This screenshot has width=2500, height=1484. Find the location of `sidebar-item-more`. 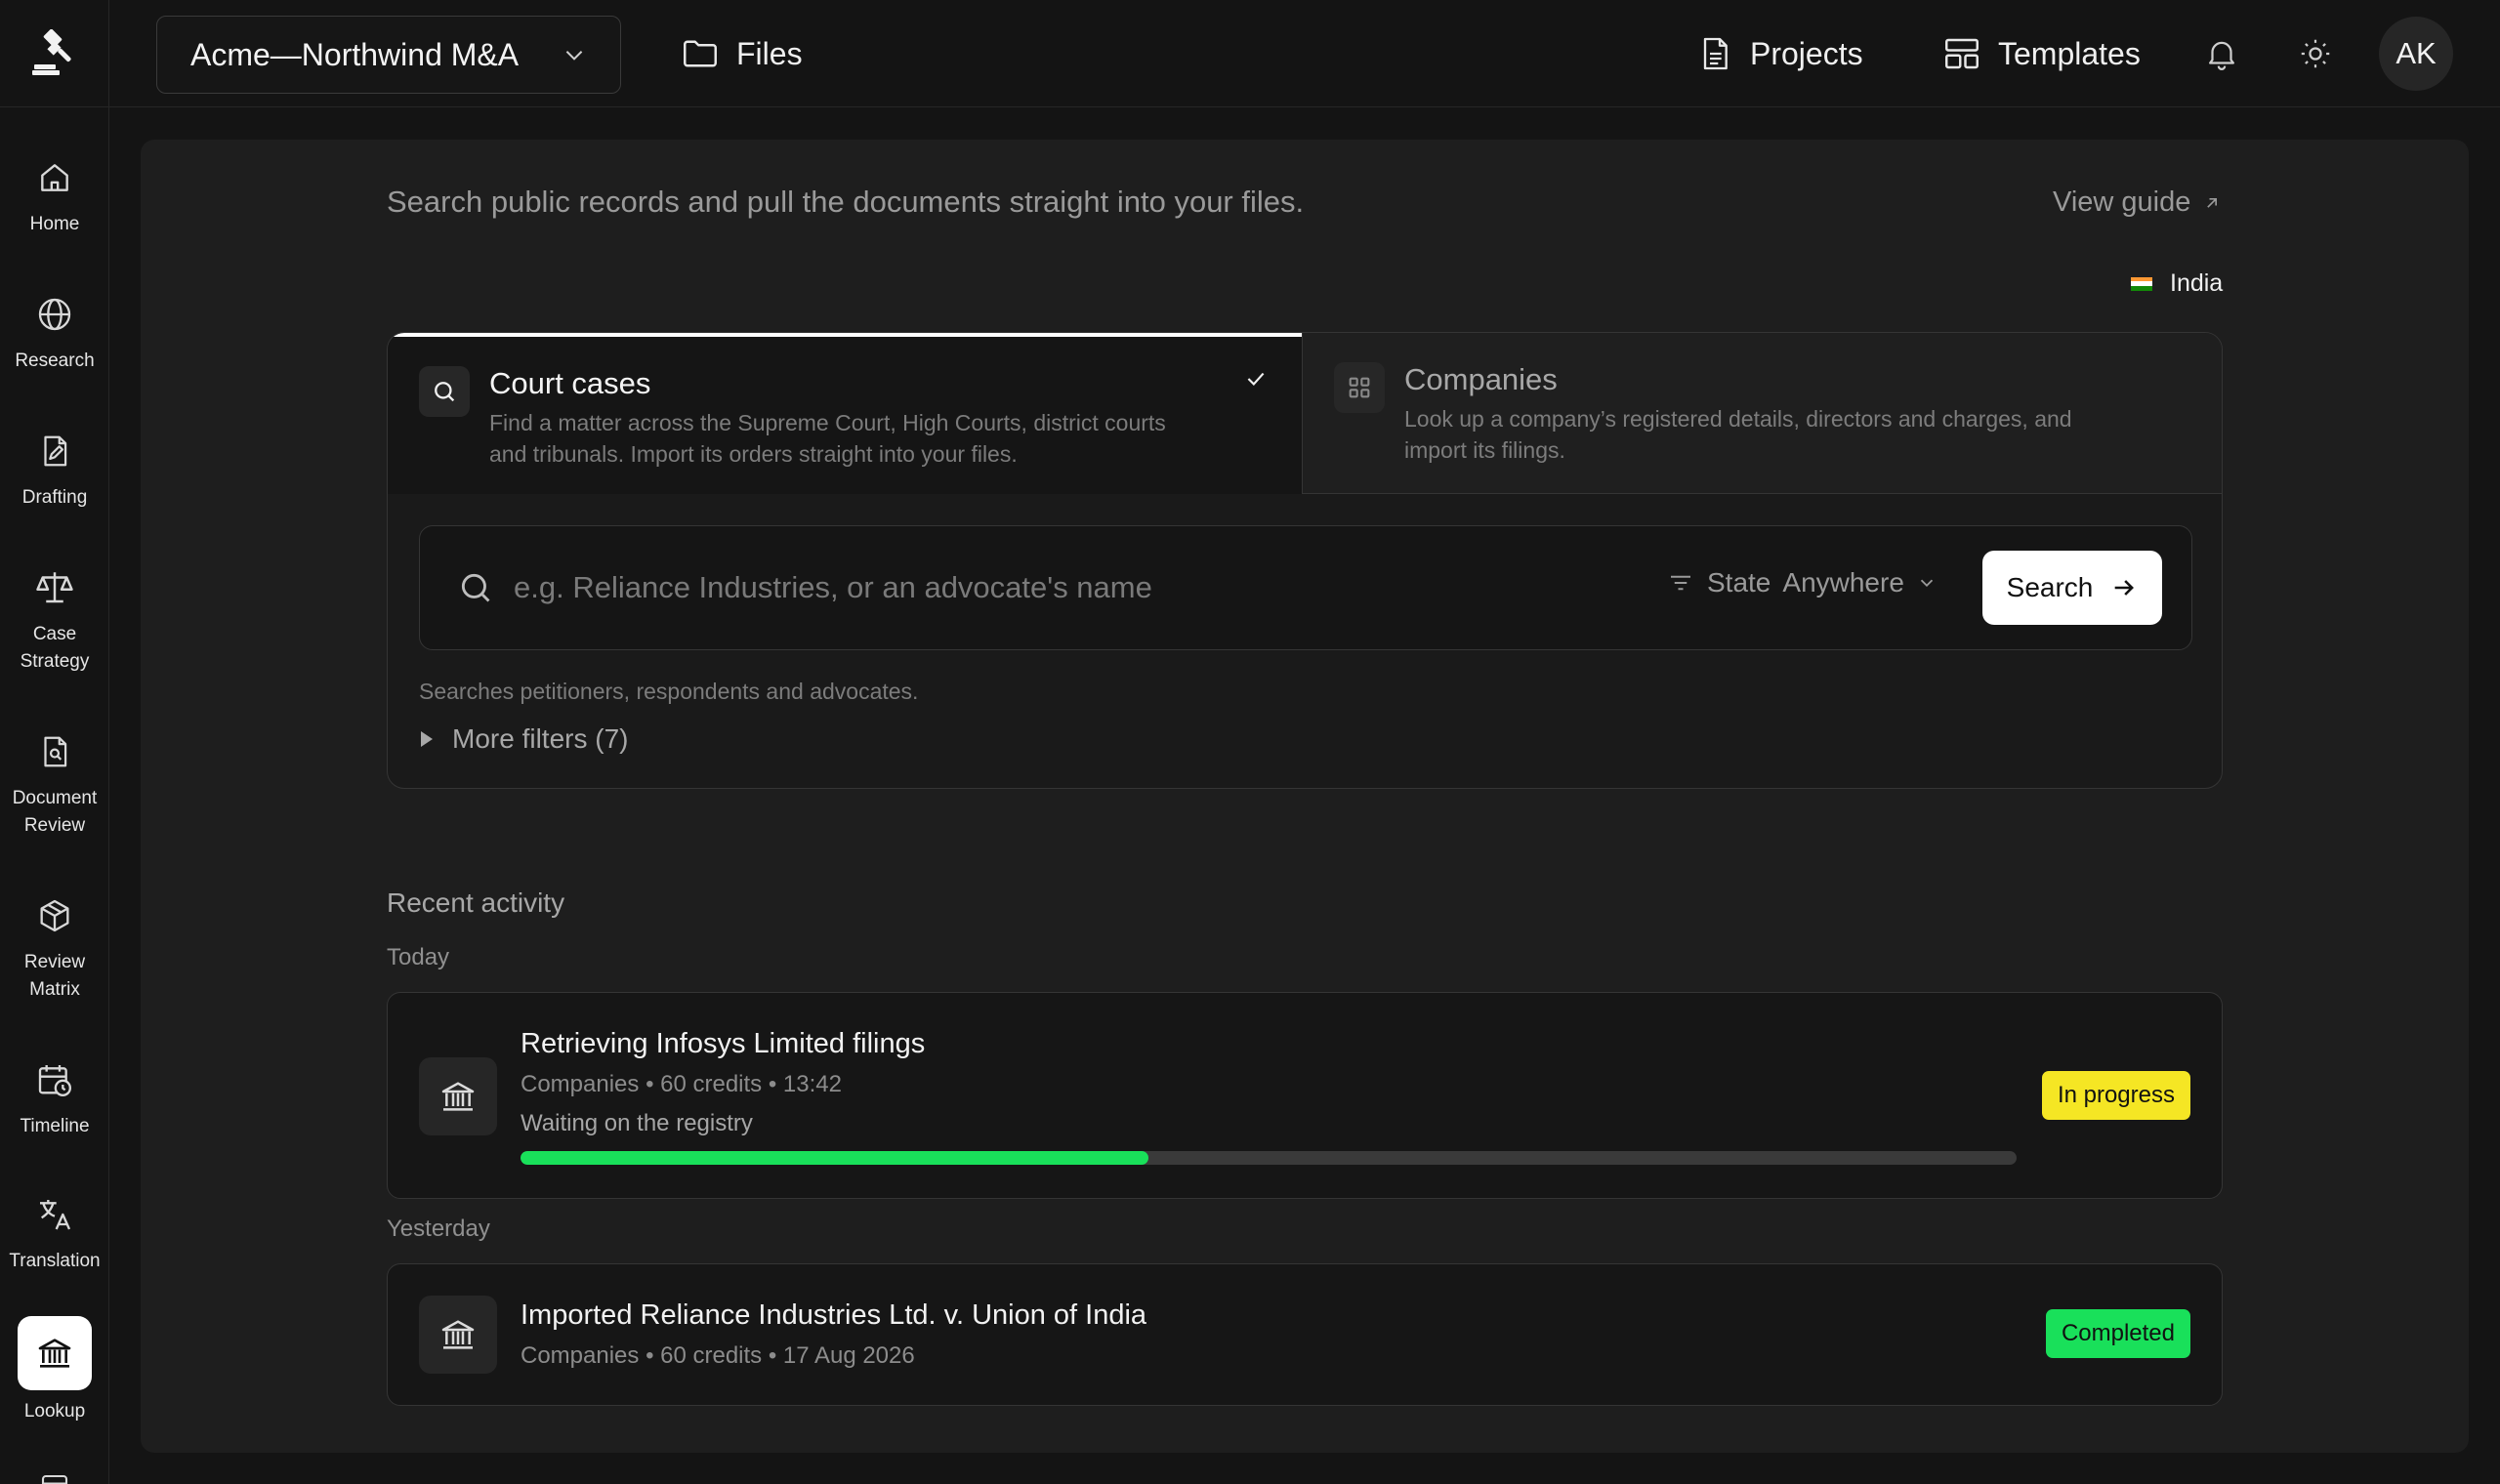

sidebar-item-more is located at coordinates (54, 1475).